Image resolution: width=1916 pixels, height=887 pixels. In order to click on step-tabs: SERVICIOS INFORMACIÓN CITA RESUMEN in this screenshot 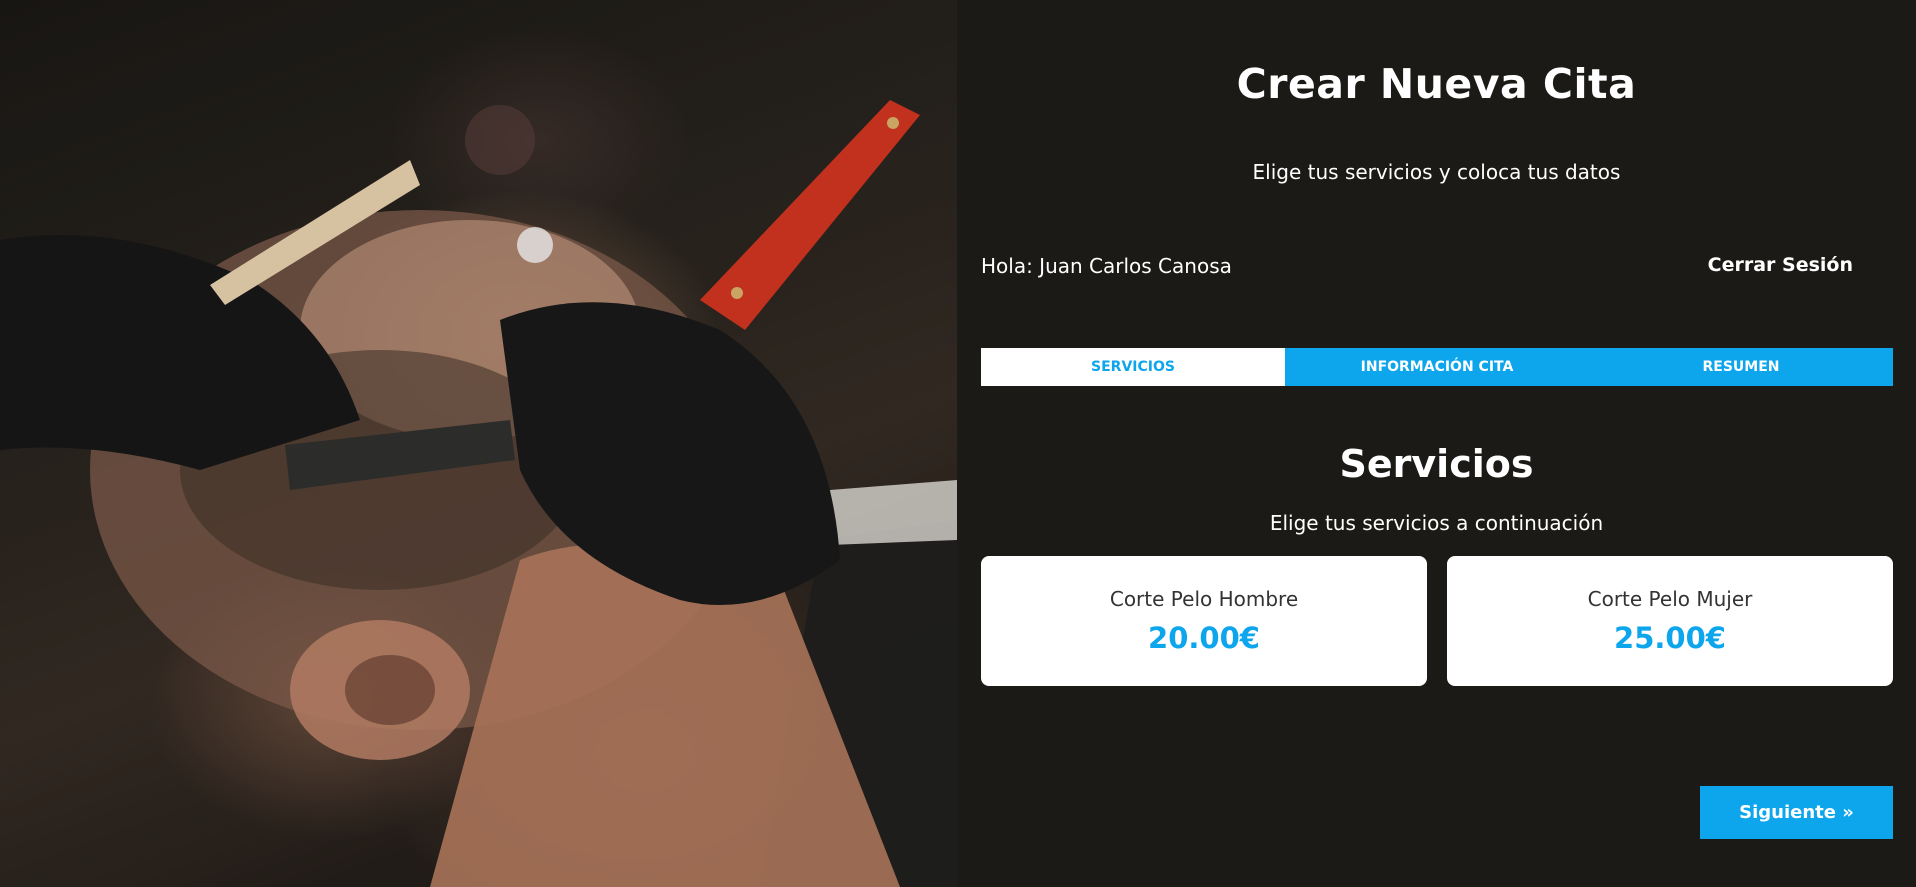, I will do `click(1437, 367)`.